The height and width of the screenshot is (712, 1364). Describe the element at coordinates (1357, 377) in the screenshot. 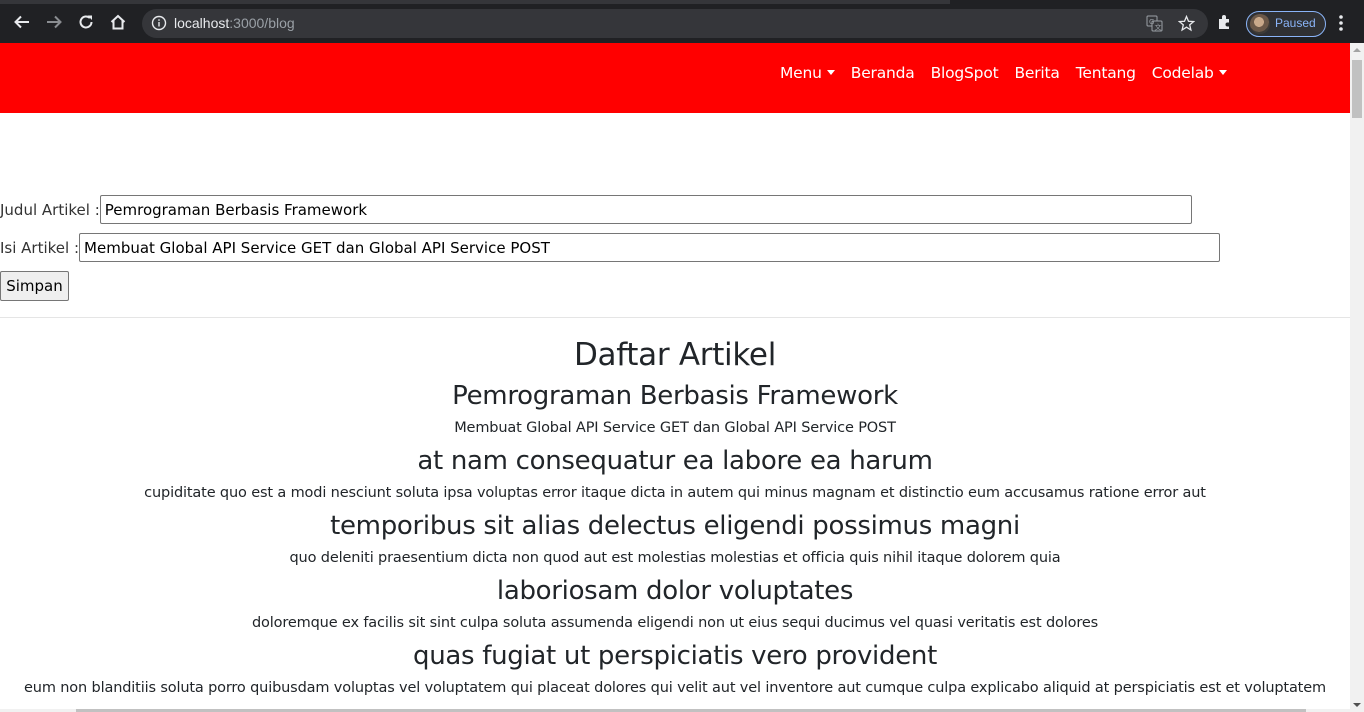

I see `vertical-scrollbar` at that location.